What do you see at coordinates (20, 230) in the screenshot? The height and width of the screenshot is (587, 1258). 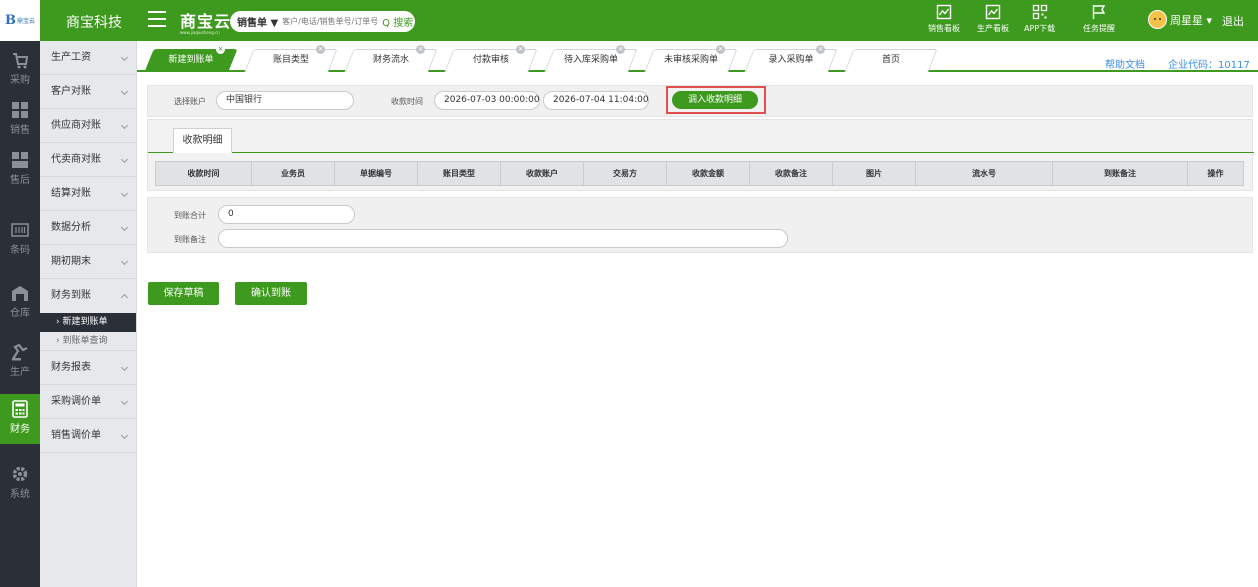 I see `barcode-icon` at bounding box center [20, 230].